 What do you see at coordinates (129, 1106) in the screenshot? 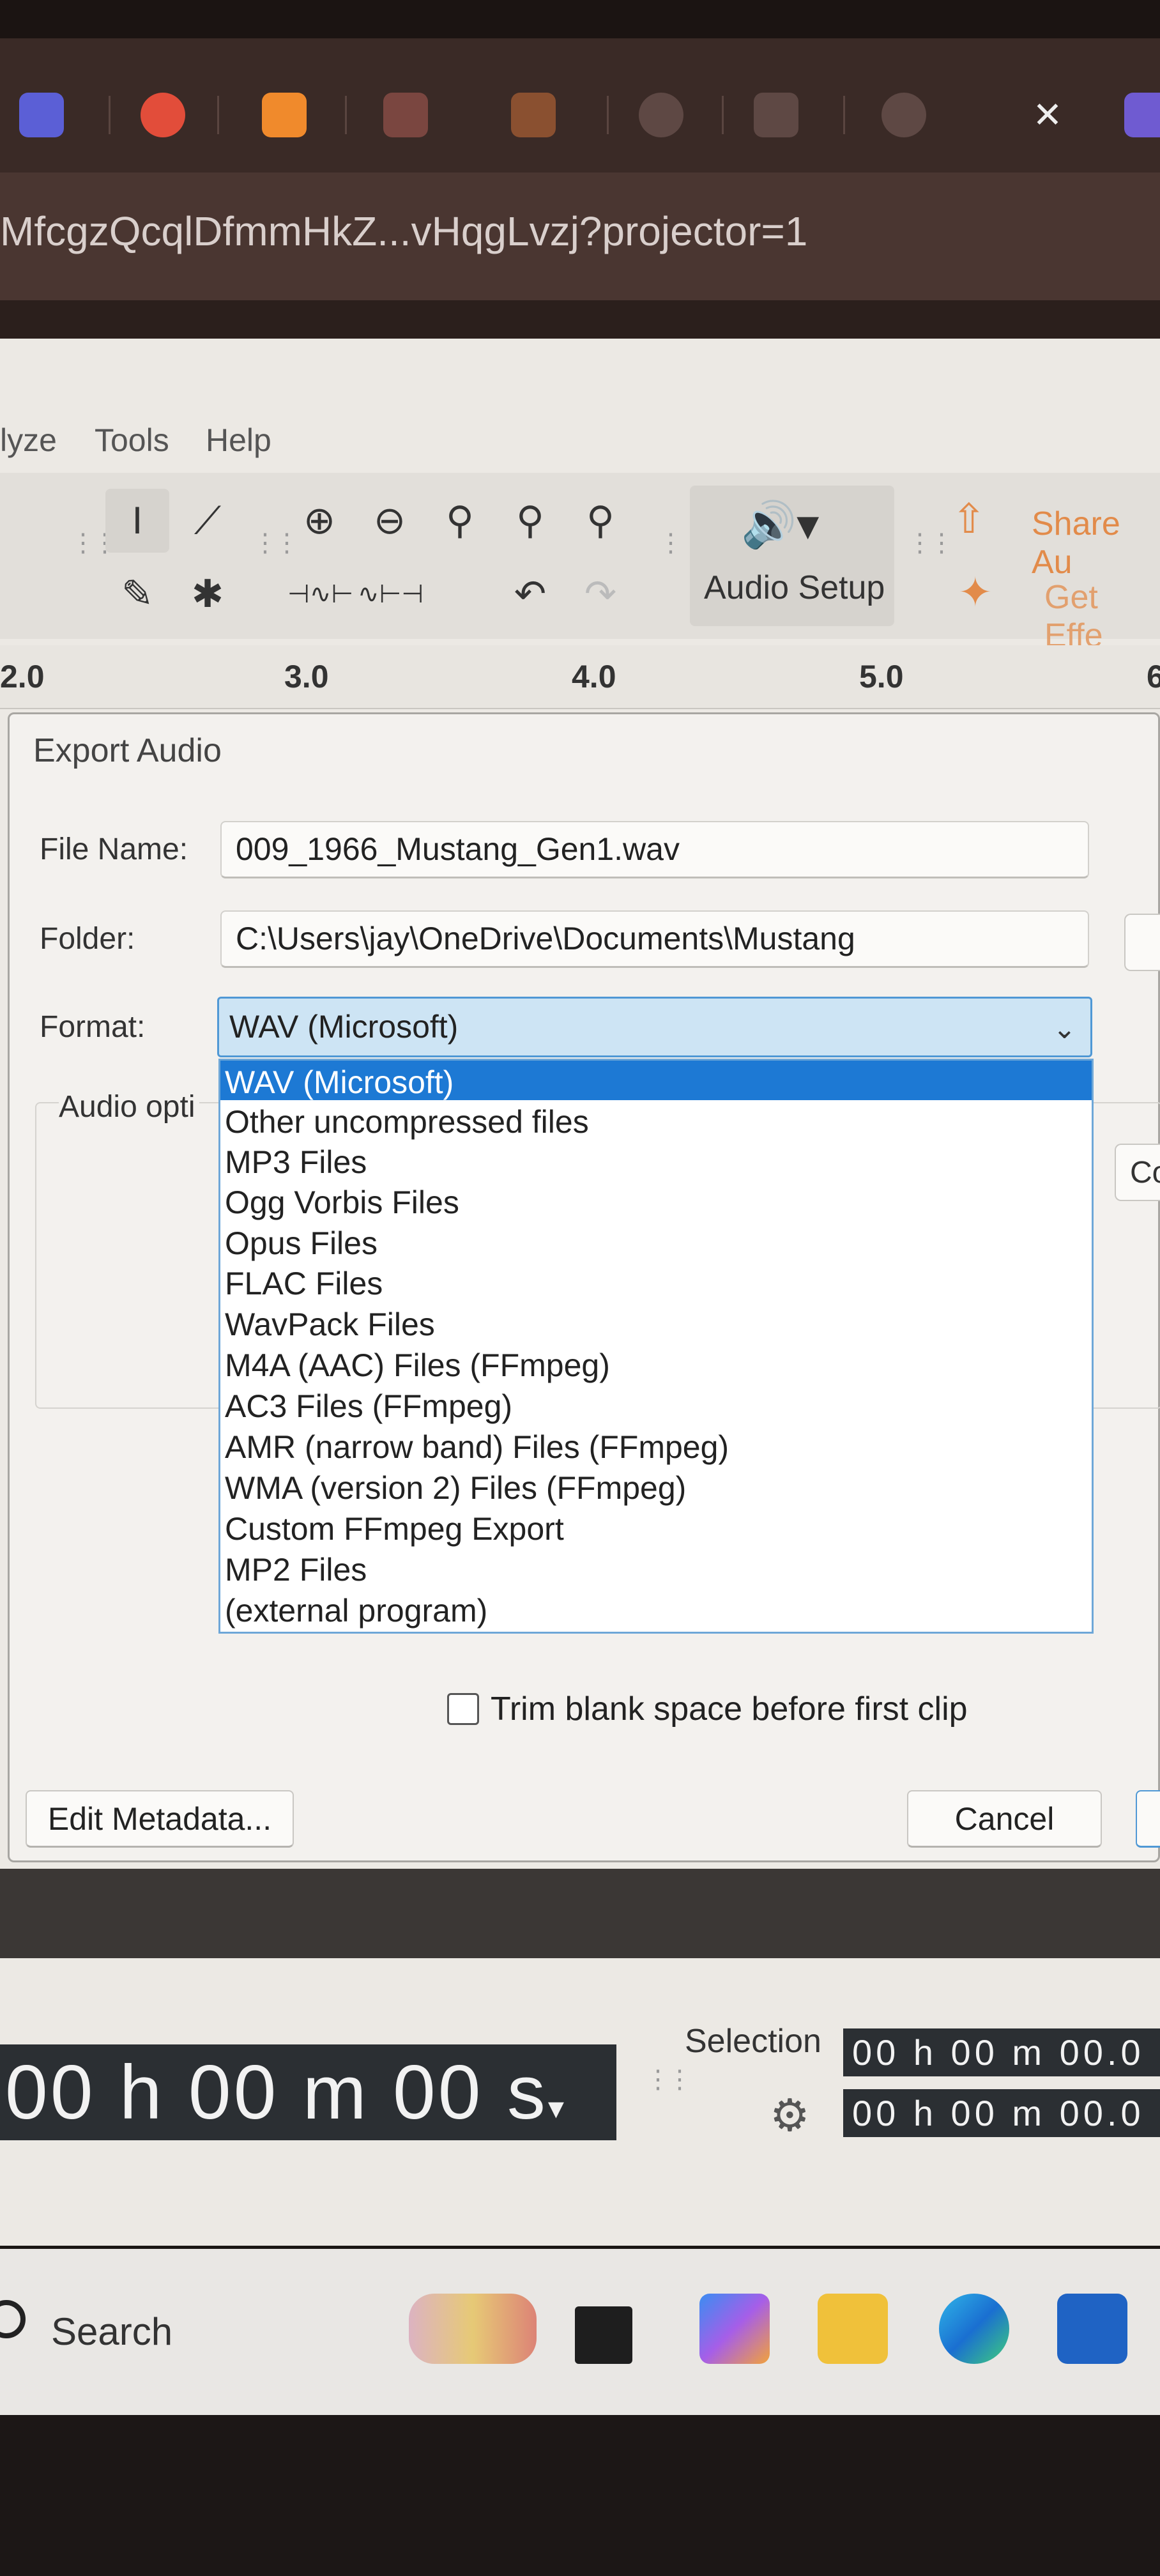
I see `audio-options-label: Audio opti` at bounding box center [129, 1106].